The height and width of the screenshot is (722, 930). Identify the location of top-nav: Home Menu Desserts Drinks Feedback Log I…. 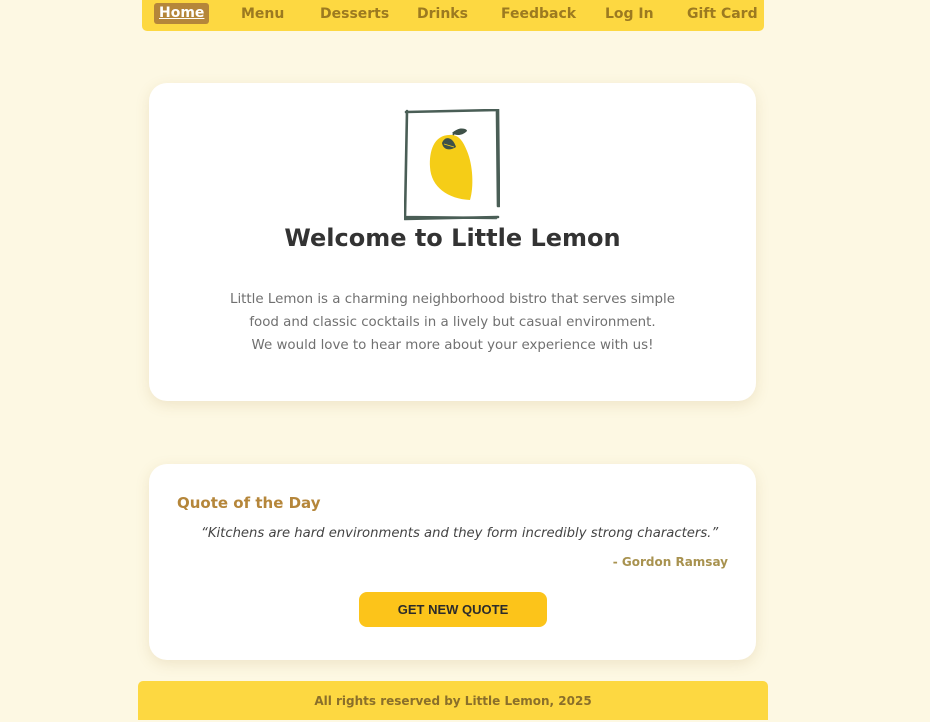
(453, 15).